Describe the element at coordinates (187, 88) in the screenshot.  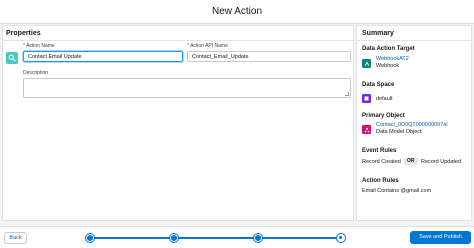
I see `description-textarea` at that location.